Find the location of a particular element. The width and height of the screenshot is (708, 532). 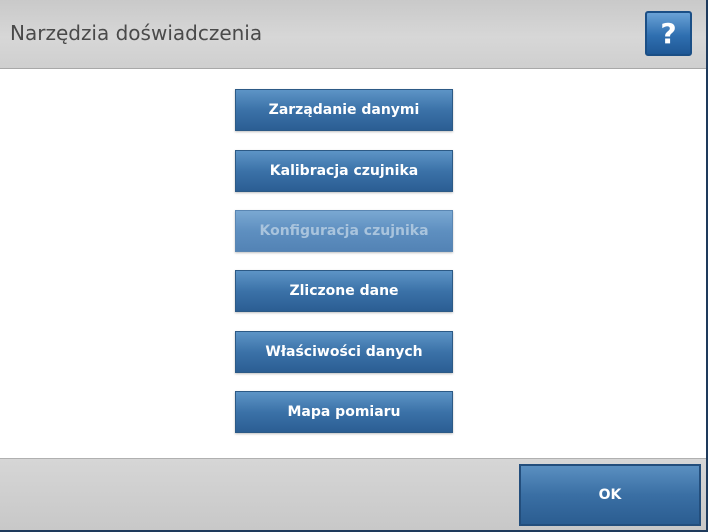

counted-data-button: Zliczone dane is located at coordinates (344, 291).